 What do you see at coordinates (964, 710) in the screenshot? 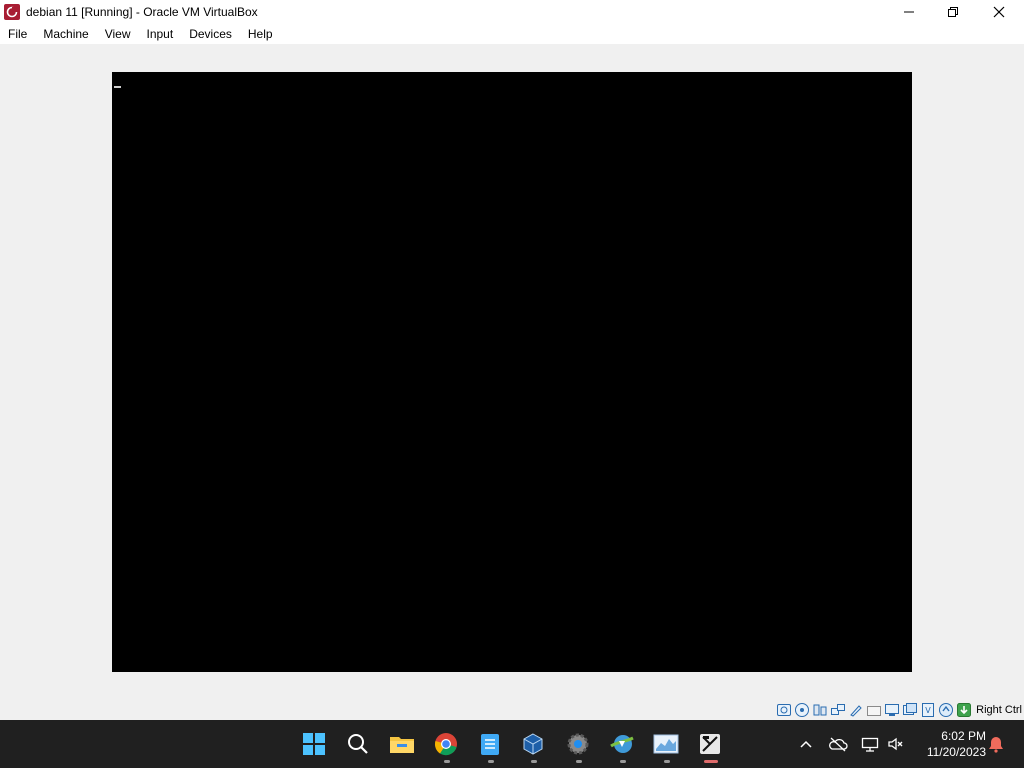
I see `keyboard-icon` at bounding box center [964, 710].